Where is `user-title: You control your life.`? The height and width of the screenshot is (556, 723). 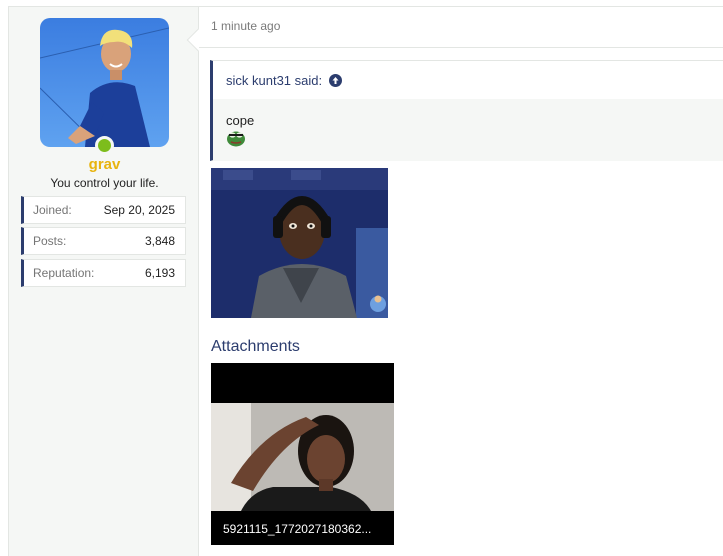 user-title: You control your life. is located at coordinates (104, 183).